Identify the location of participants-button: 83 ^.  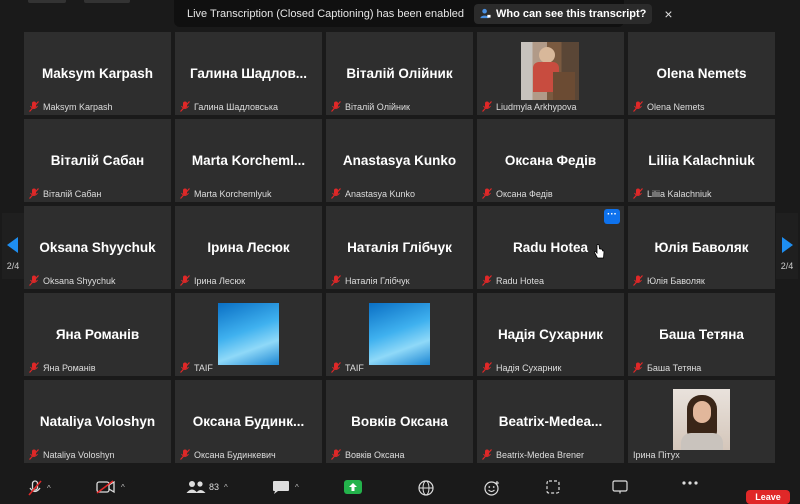
(207, 487).